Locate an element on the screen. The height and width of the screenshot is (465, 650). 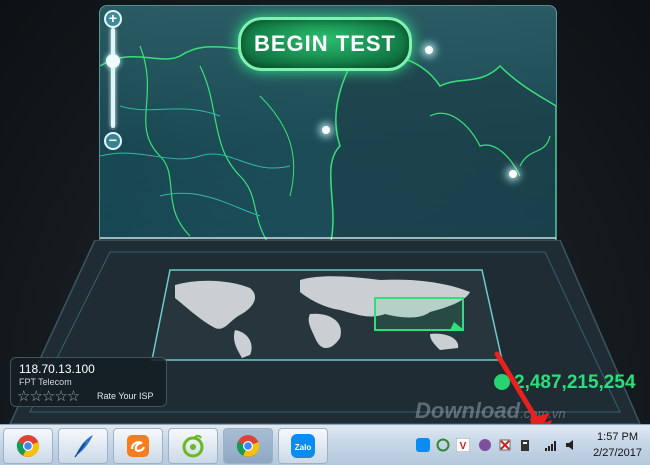
taskbar-feather-button is located at coordinates (83, 446).